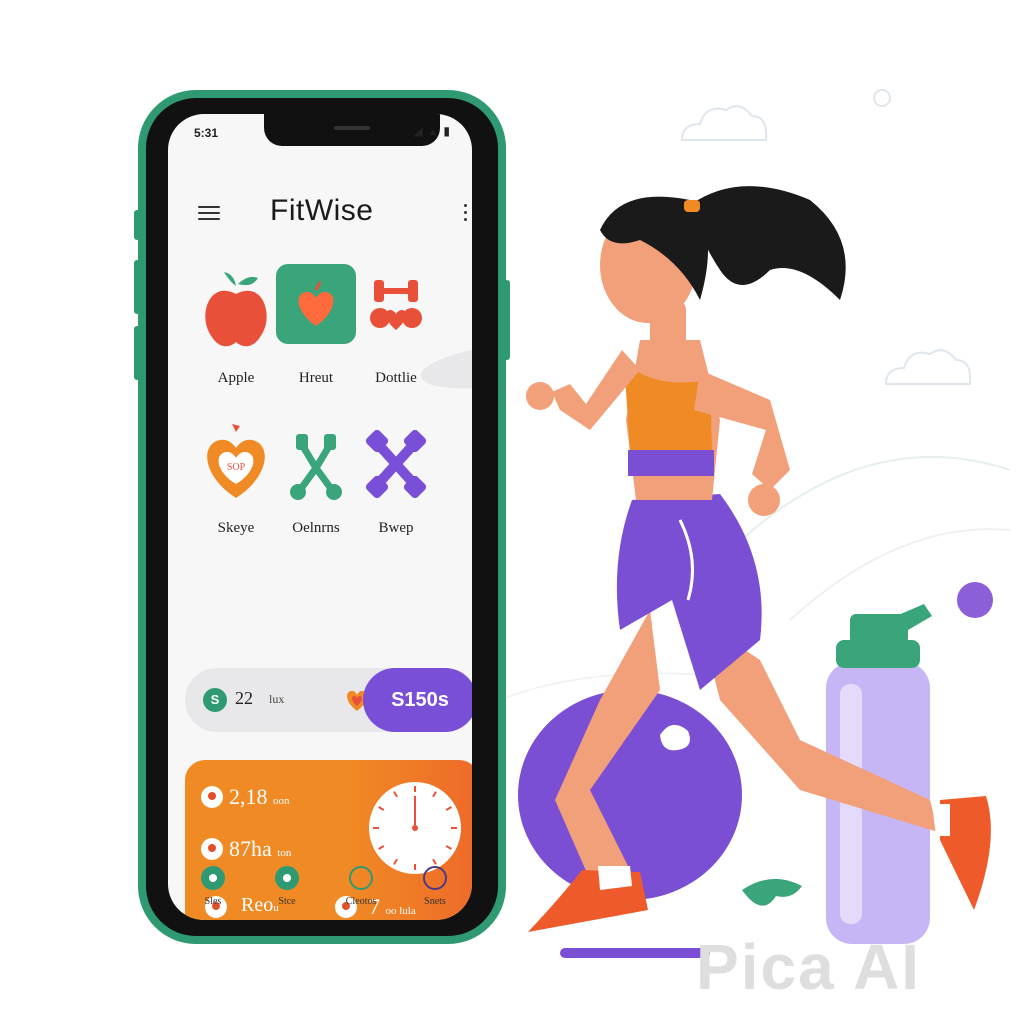 The image size is (1024, 1024). I want to click on bottom-tab-bar: Sles Stce Cleotos Snets, so click(320, 890).